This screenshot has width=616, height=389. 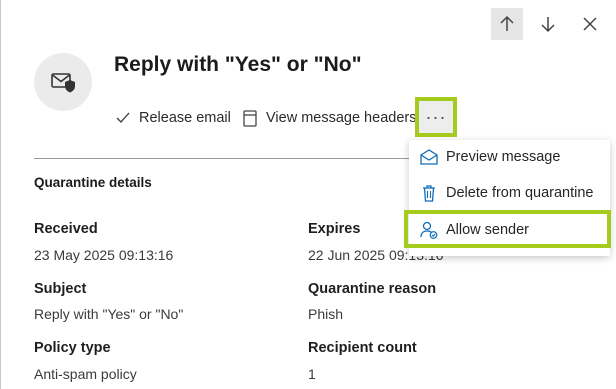 I want to click on arrow-up-icon, so click(x=507, y=23).